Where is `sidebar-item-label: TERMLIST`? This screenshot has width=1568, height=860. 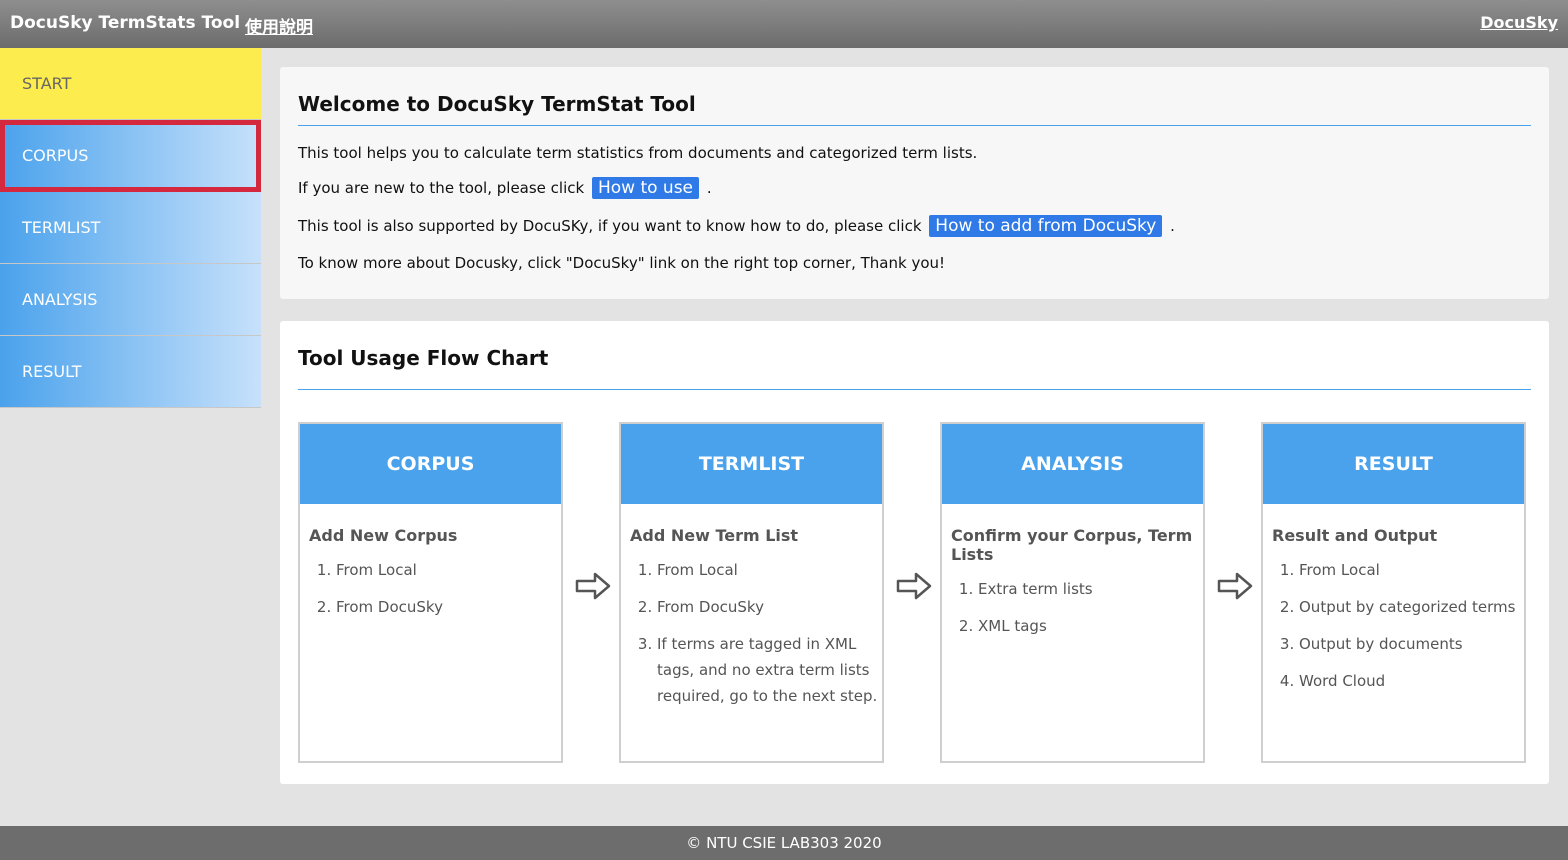
sidebar-item-label: TERMLIST is located at coordinates (61, 227).